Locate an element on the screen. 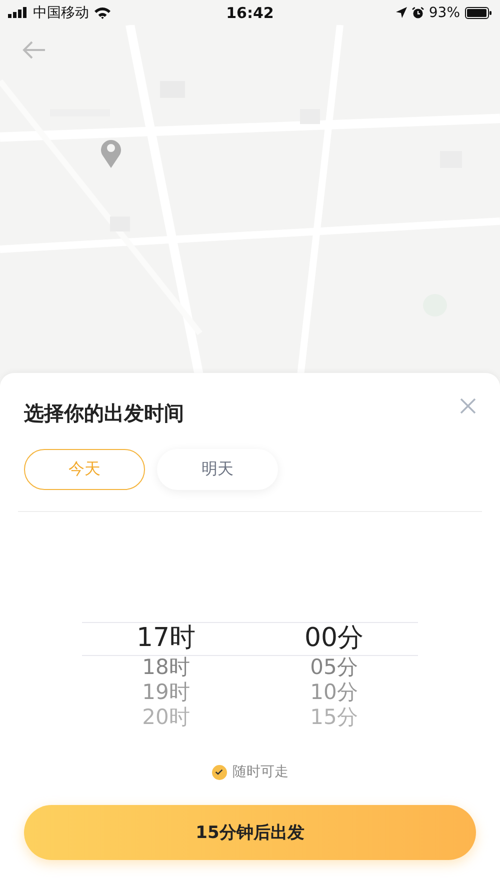 This screenshot has width=500, height=889. day-tab: 今天 is located at coordinates (84, 469).